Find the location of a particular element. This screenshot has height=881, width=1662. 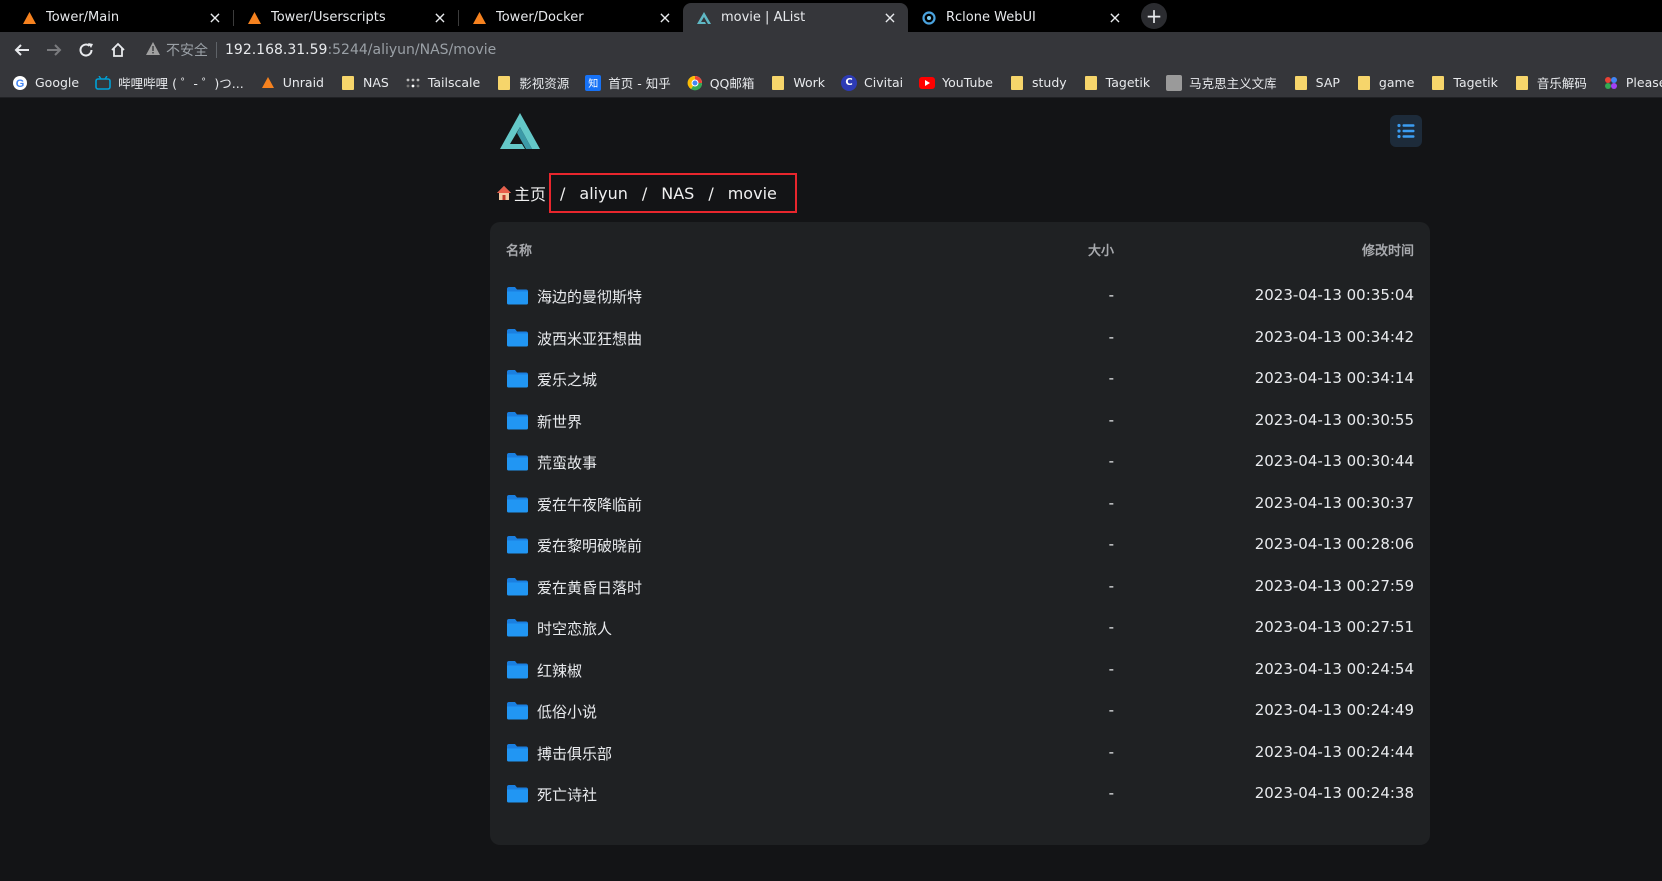

bookmark-google: G Google is located at coordinates (45, 83).